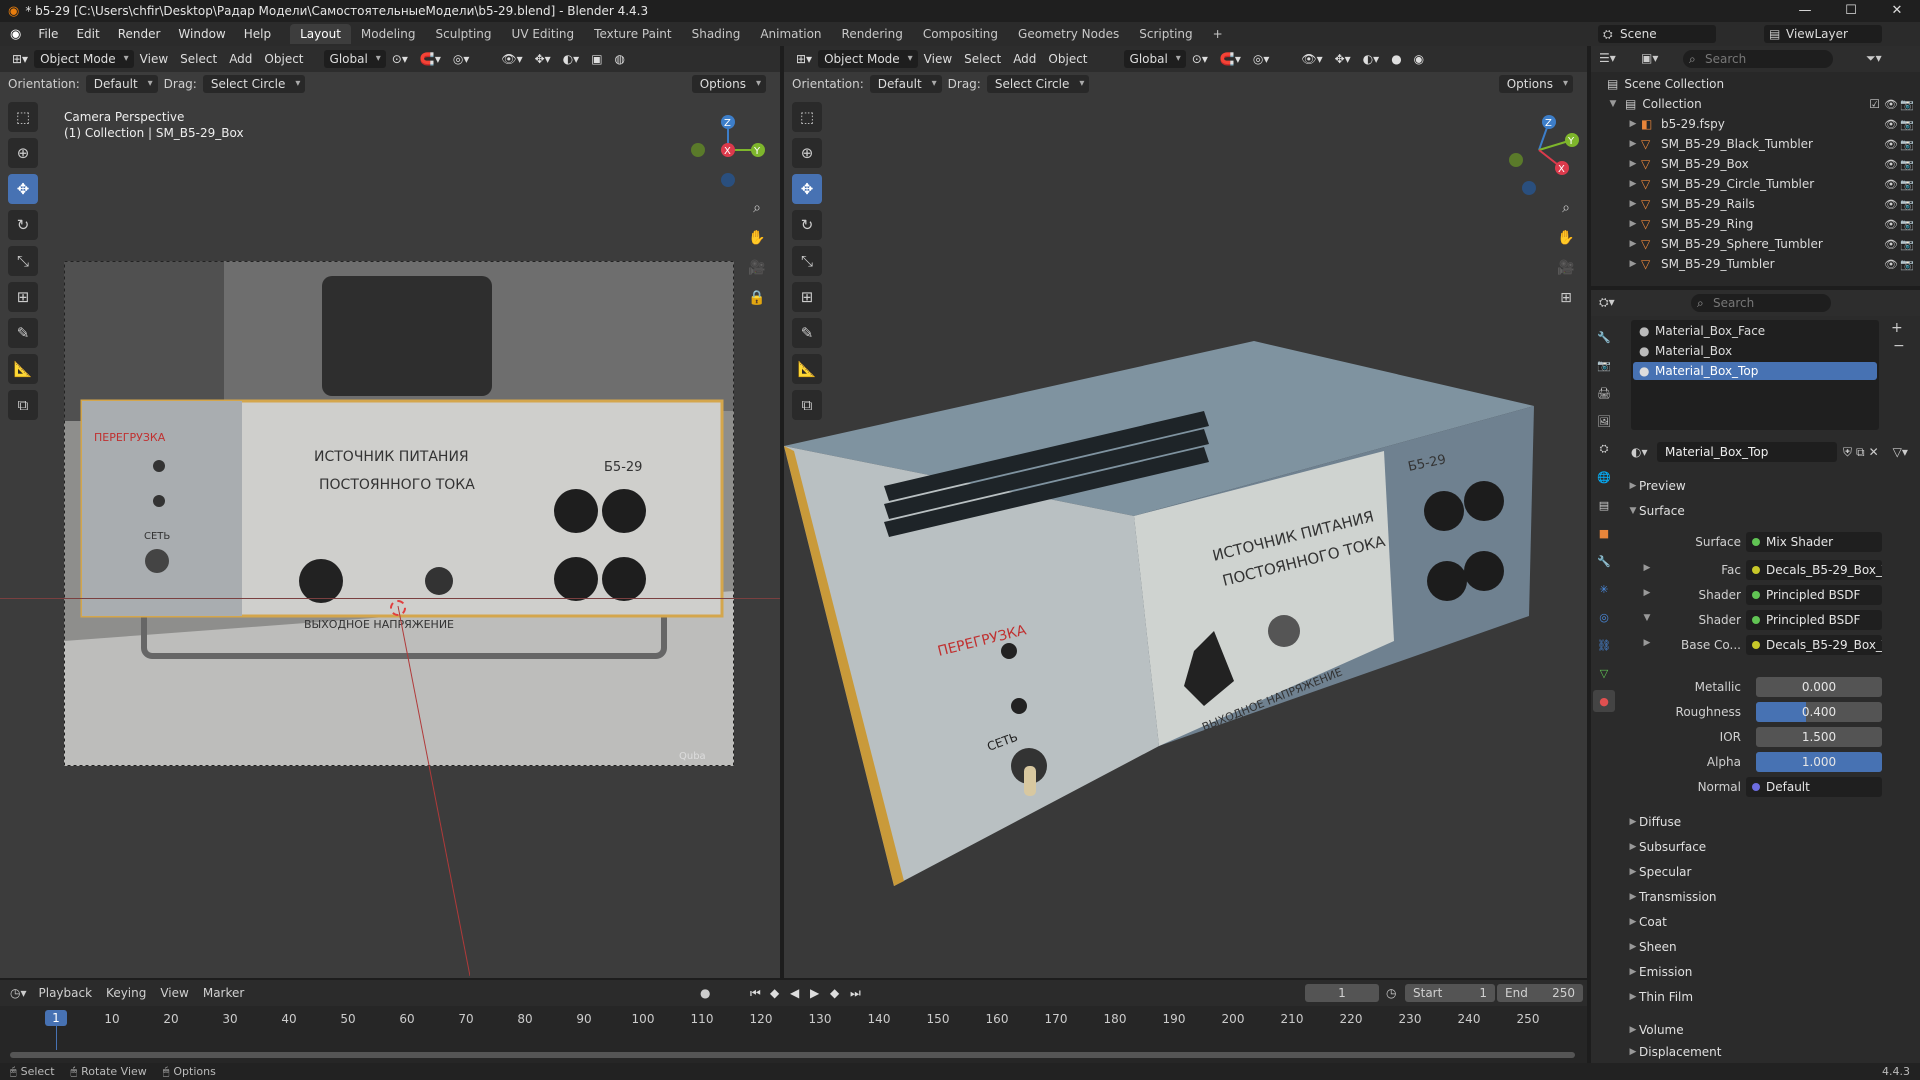  What do you see at coordinates (1649, 58) in the screenshot?
I see `display-mode-icon: ▣▾` at bounding box center [1649, 58].